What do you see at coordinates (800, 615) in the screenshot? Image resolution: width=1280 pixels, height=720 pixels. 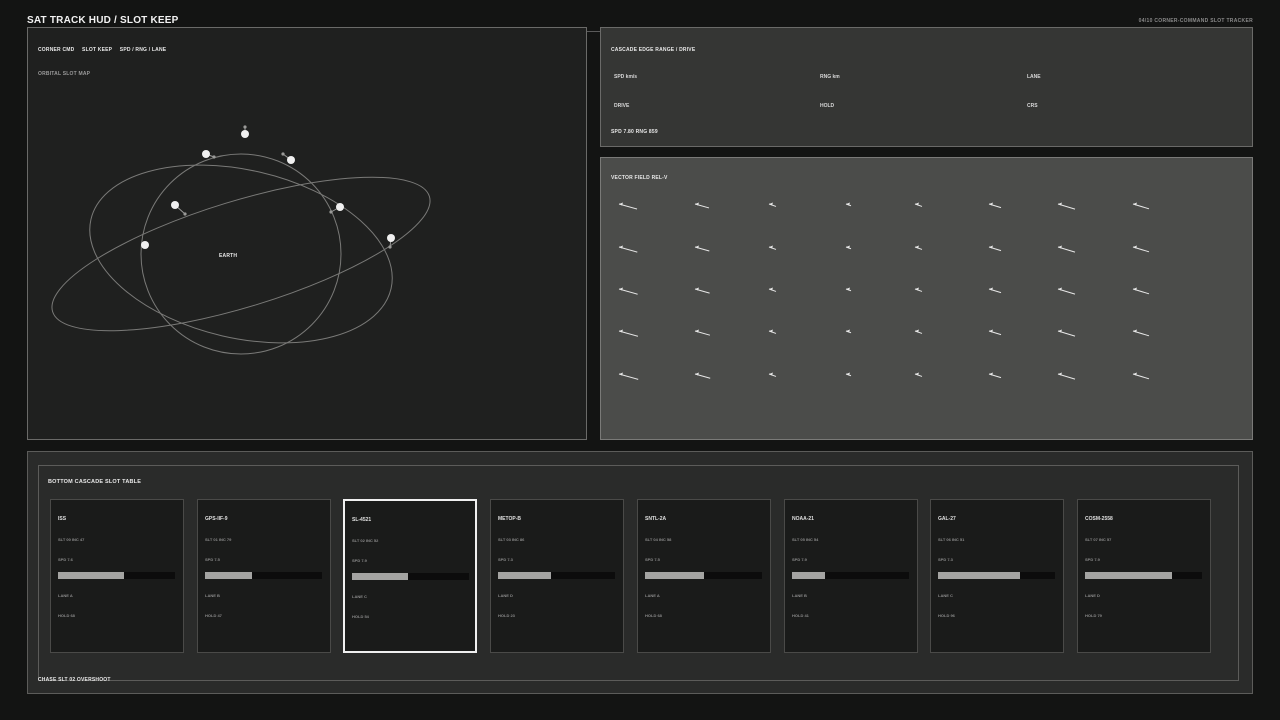 I see `slot-card-hold: HOLD 41` at bounding box center [800, 615].